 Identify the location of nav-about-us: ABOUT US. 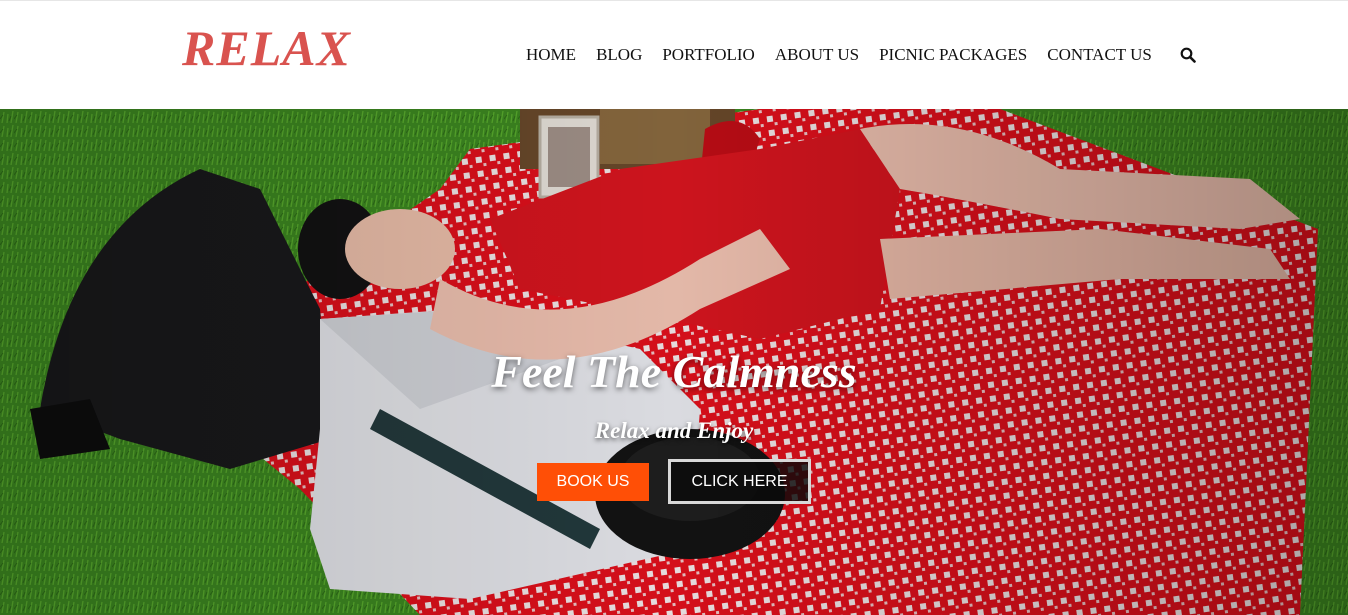
(817, 55).